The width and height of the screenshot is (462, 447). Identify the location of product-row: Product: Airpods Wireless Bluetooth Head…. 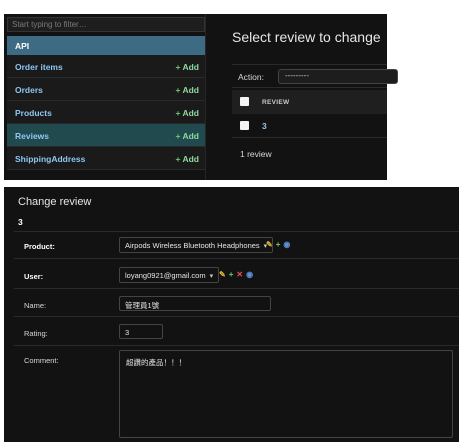
(236, 244).